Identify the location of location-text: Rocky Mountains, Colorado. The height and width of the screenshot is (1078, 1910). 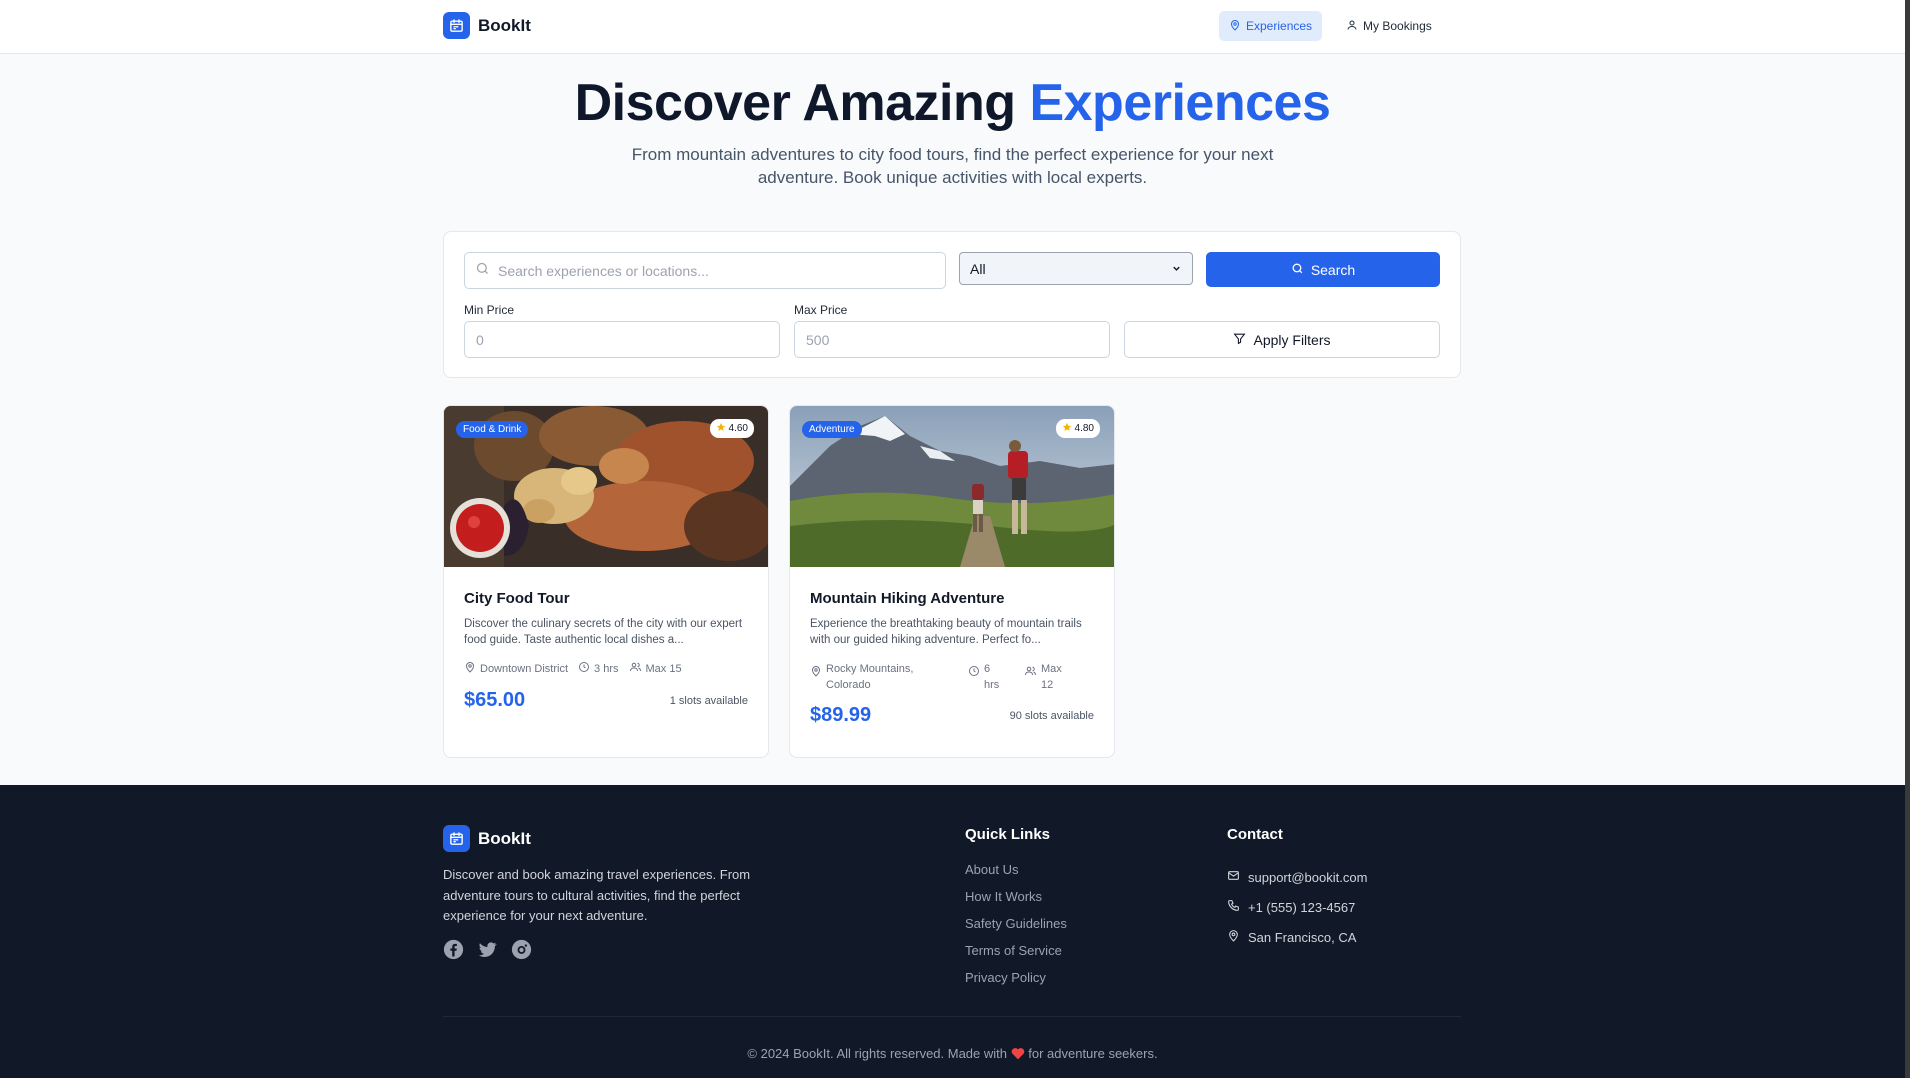
(870, 677).